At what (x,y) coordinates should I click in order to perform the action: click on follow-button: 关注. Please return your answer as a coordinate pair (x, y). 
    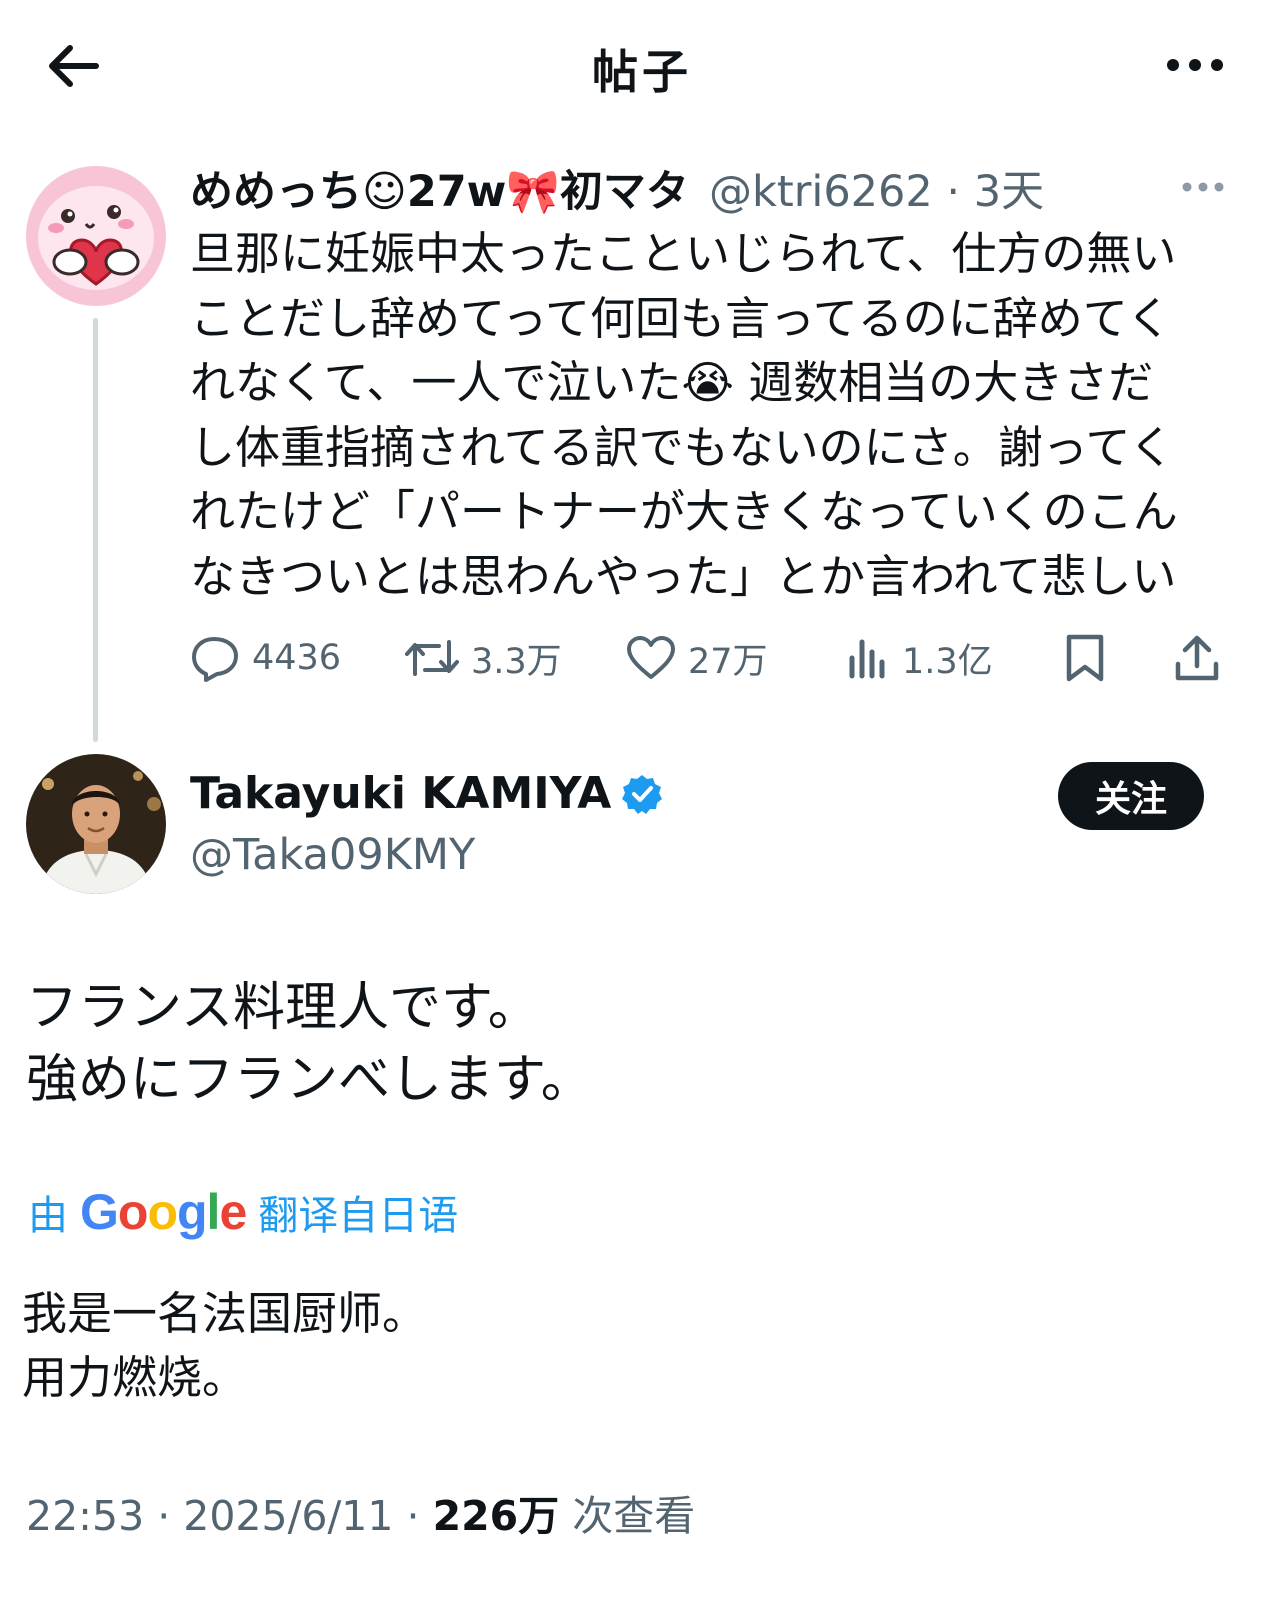
    Looking at the image, I should click on (1131, 796).